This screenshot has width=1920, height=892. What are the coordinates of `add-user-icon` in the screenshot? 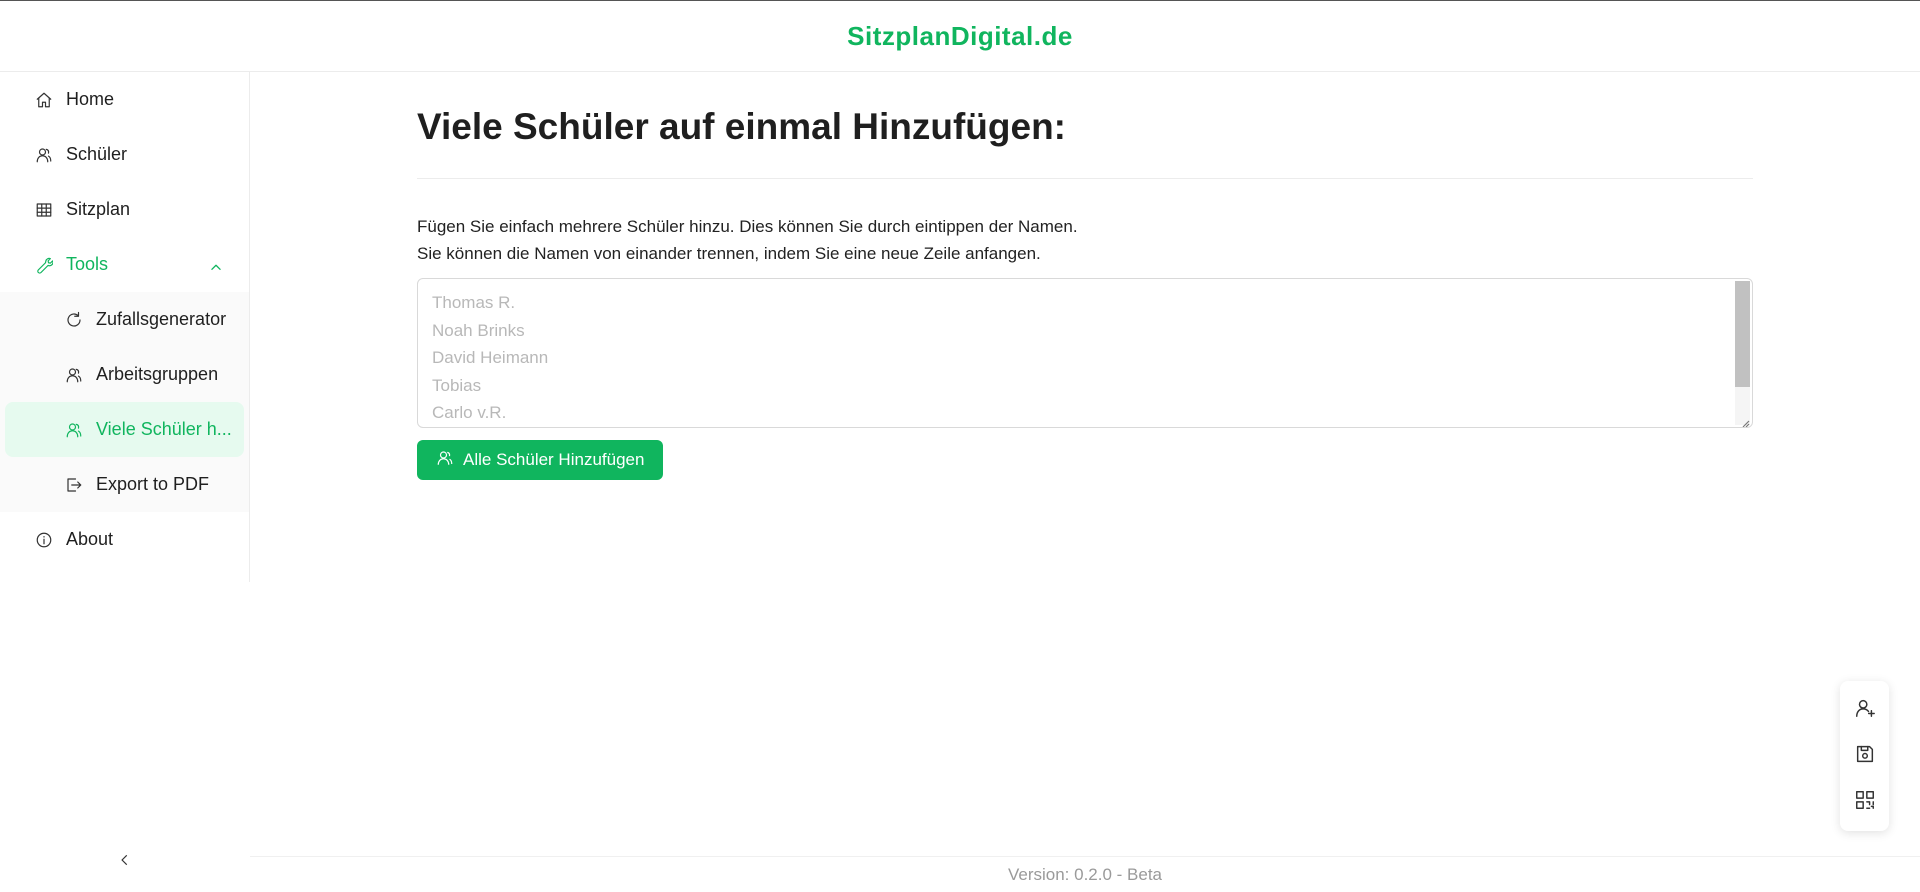 It's located at (1865, 710).